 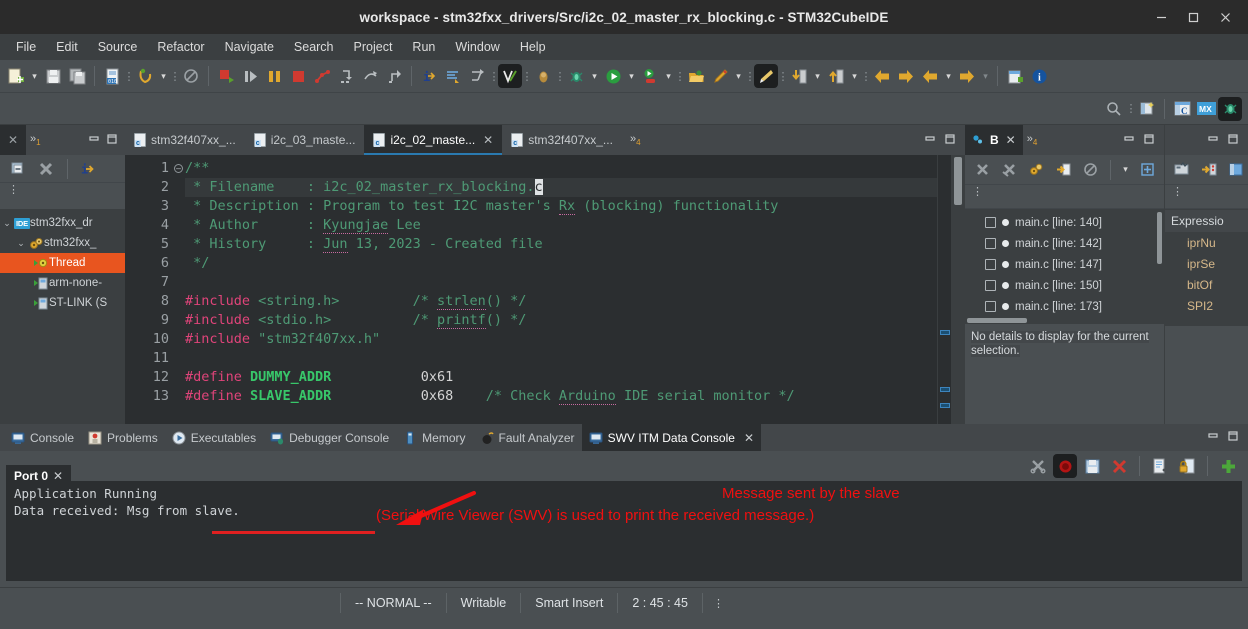 What do you see at coordinates (314, 47) in the screenshot?
I see `menu-search: Search` at bounding box center [314, 47].